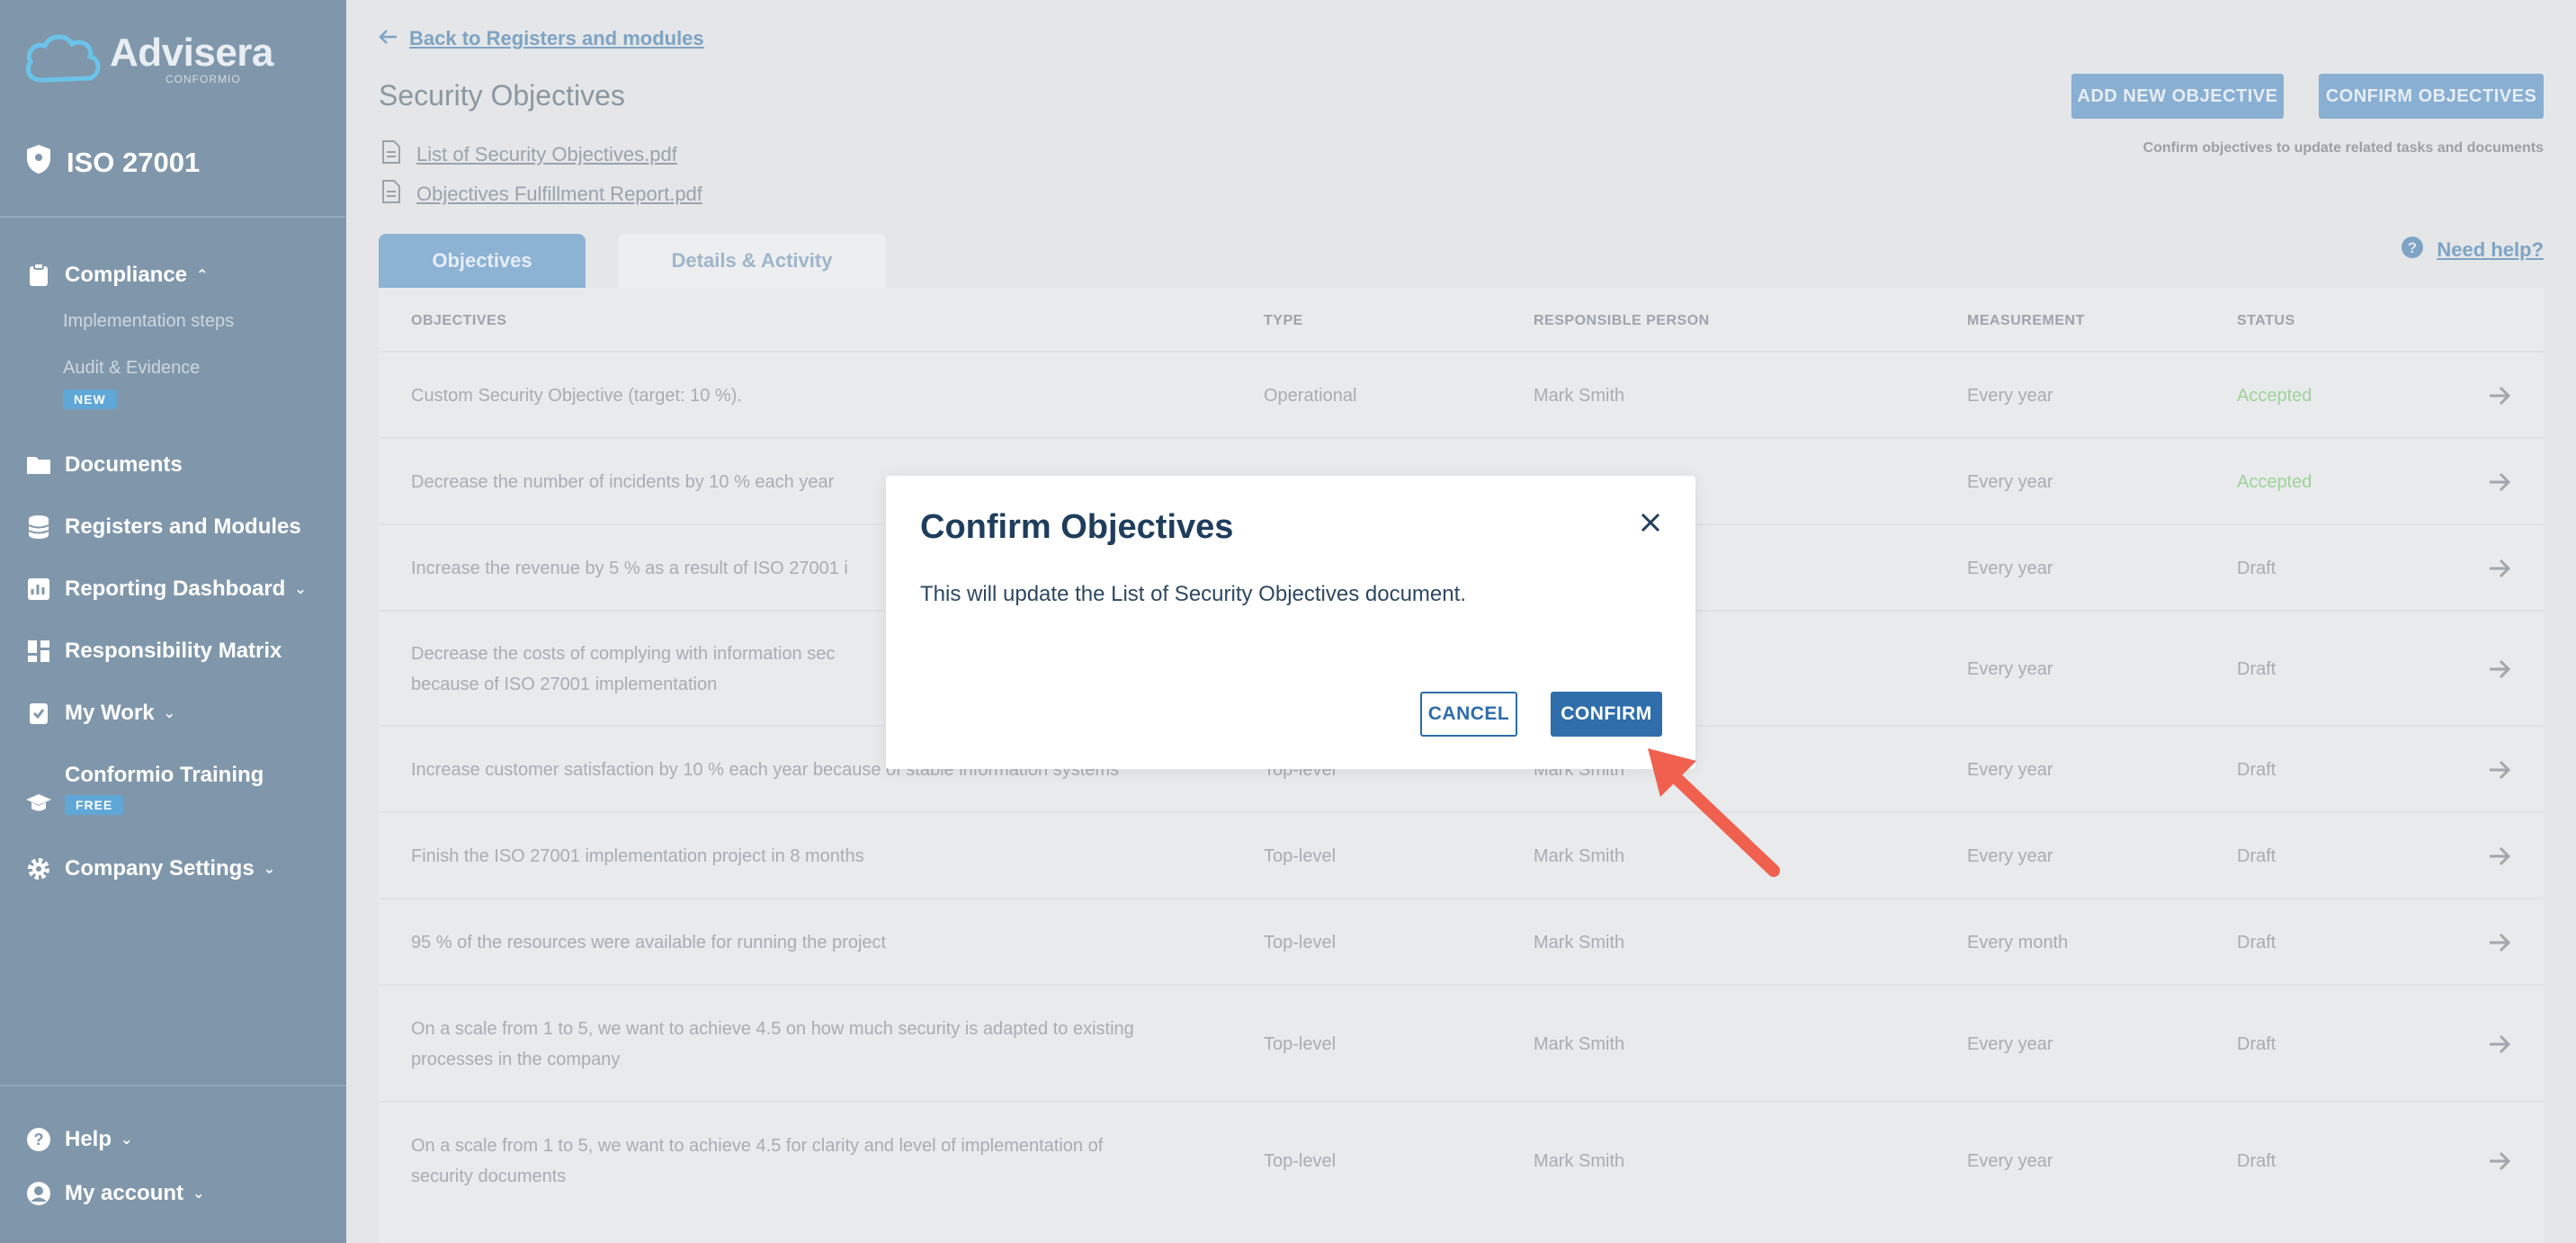  Describe the element at coordinates (104, 465) in the screenshot. I see `nav-documents: Documents` at that location.